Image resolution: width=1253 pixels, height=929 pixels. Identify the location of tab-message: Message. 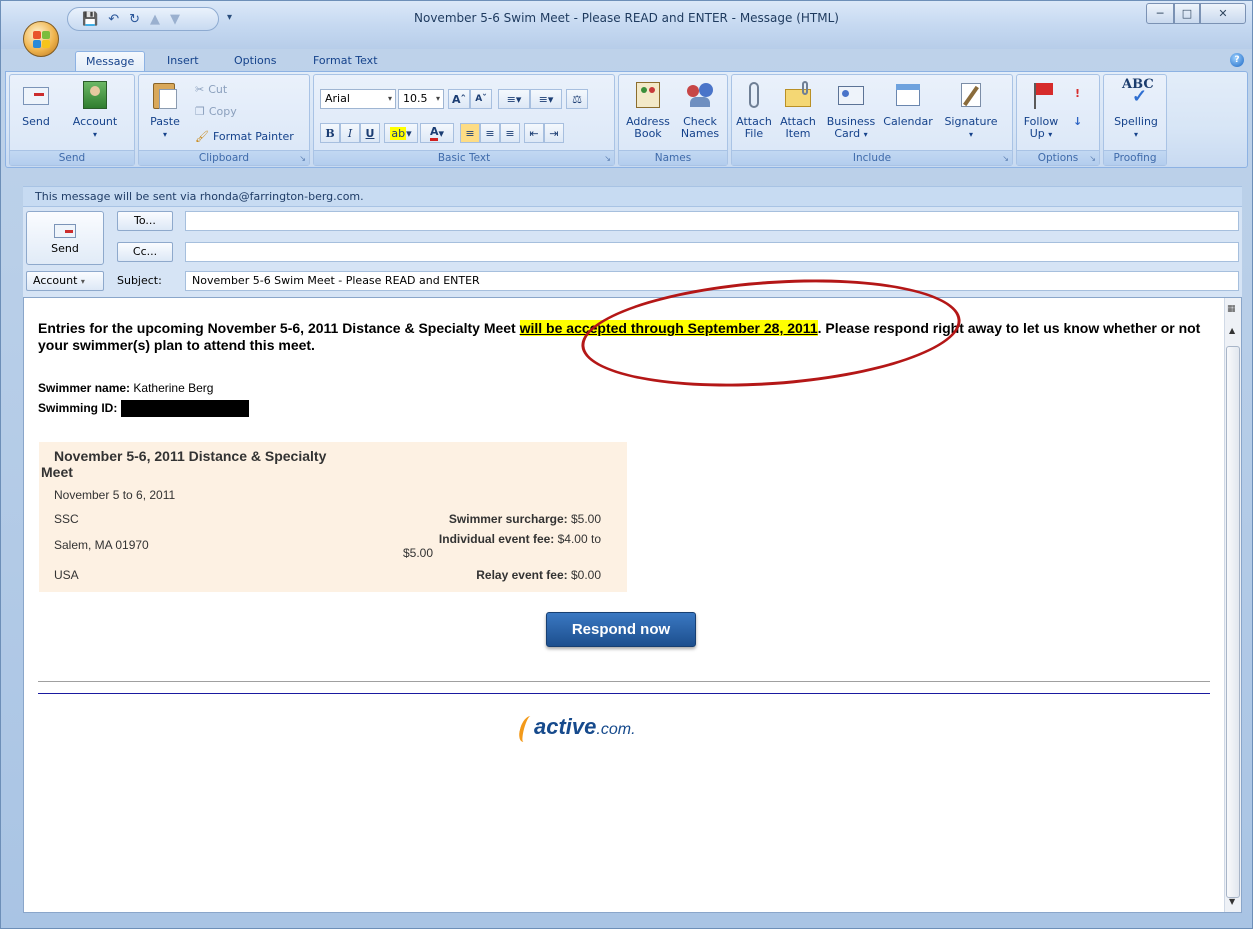
(110, 61).